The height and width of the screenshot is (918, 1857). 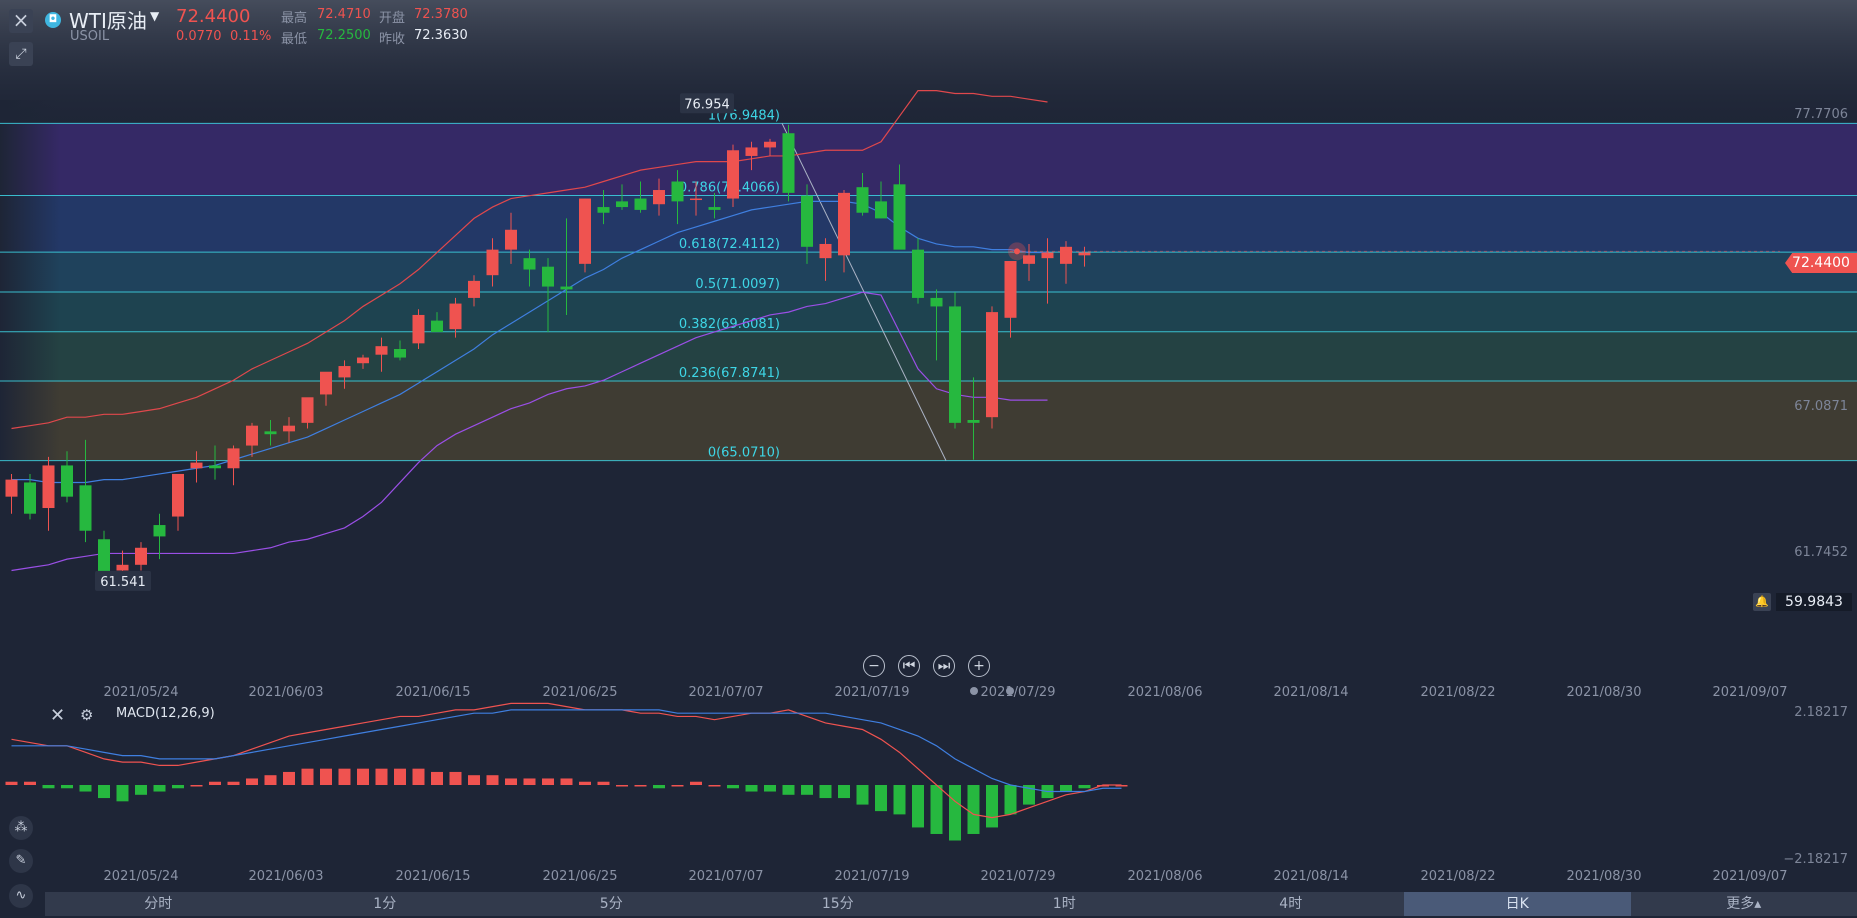 What do you see at coordinates (53, 20) in the screenshot?
I see `symbol-icon: ◘` at bounding box center [53, 20].